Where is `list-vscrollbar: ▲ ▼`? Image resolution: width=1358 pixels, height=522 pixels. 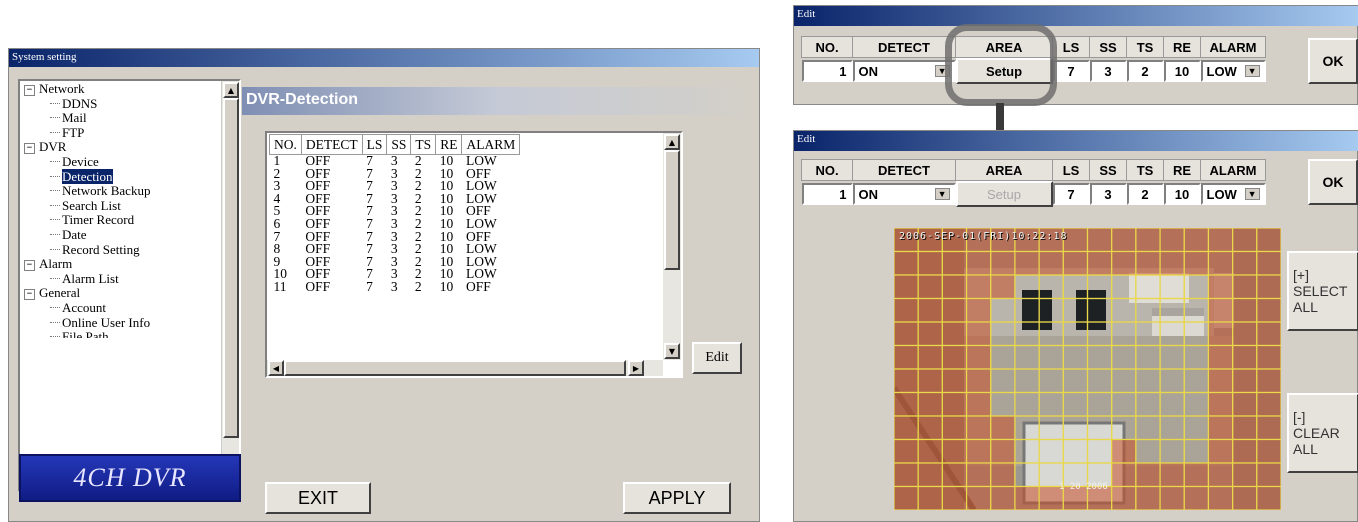 list-vscrollbar: ▲ ▼ is located at coordinates (672, 246).